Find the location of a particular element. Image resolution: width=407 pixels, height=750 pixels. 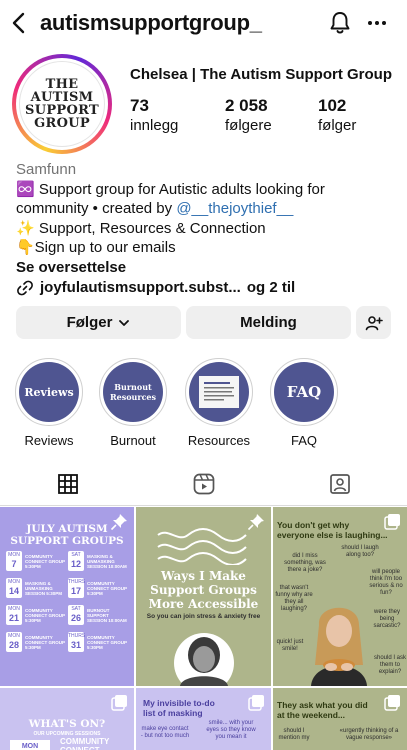

tabs-divider is located at coordinates (203, 505).